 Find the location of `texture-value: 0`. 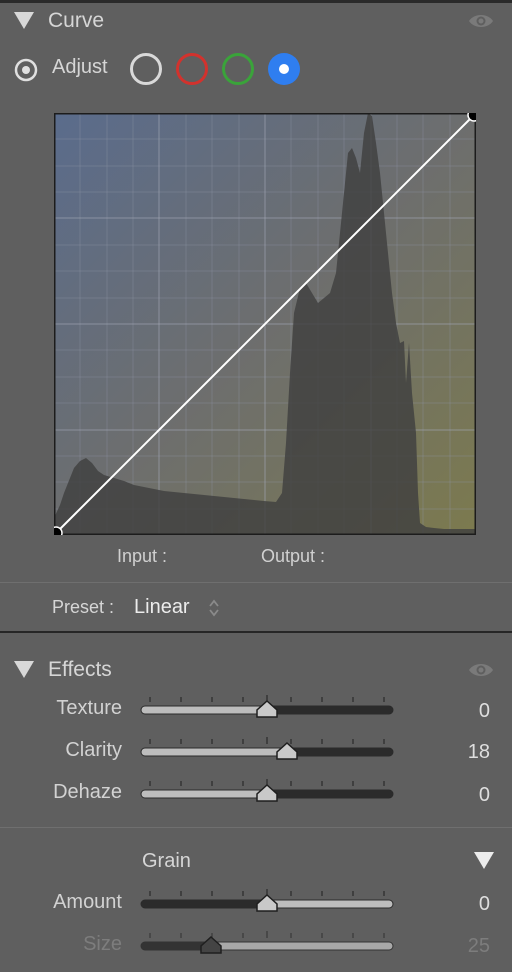

texture-value: 0 is located at coordinates (460, 711).